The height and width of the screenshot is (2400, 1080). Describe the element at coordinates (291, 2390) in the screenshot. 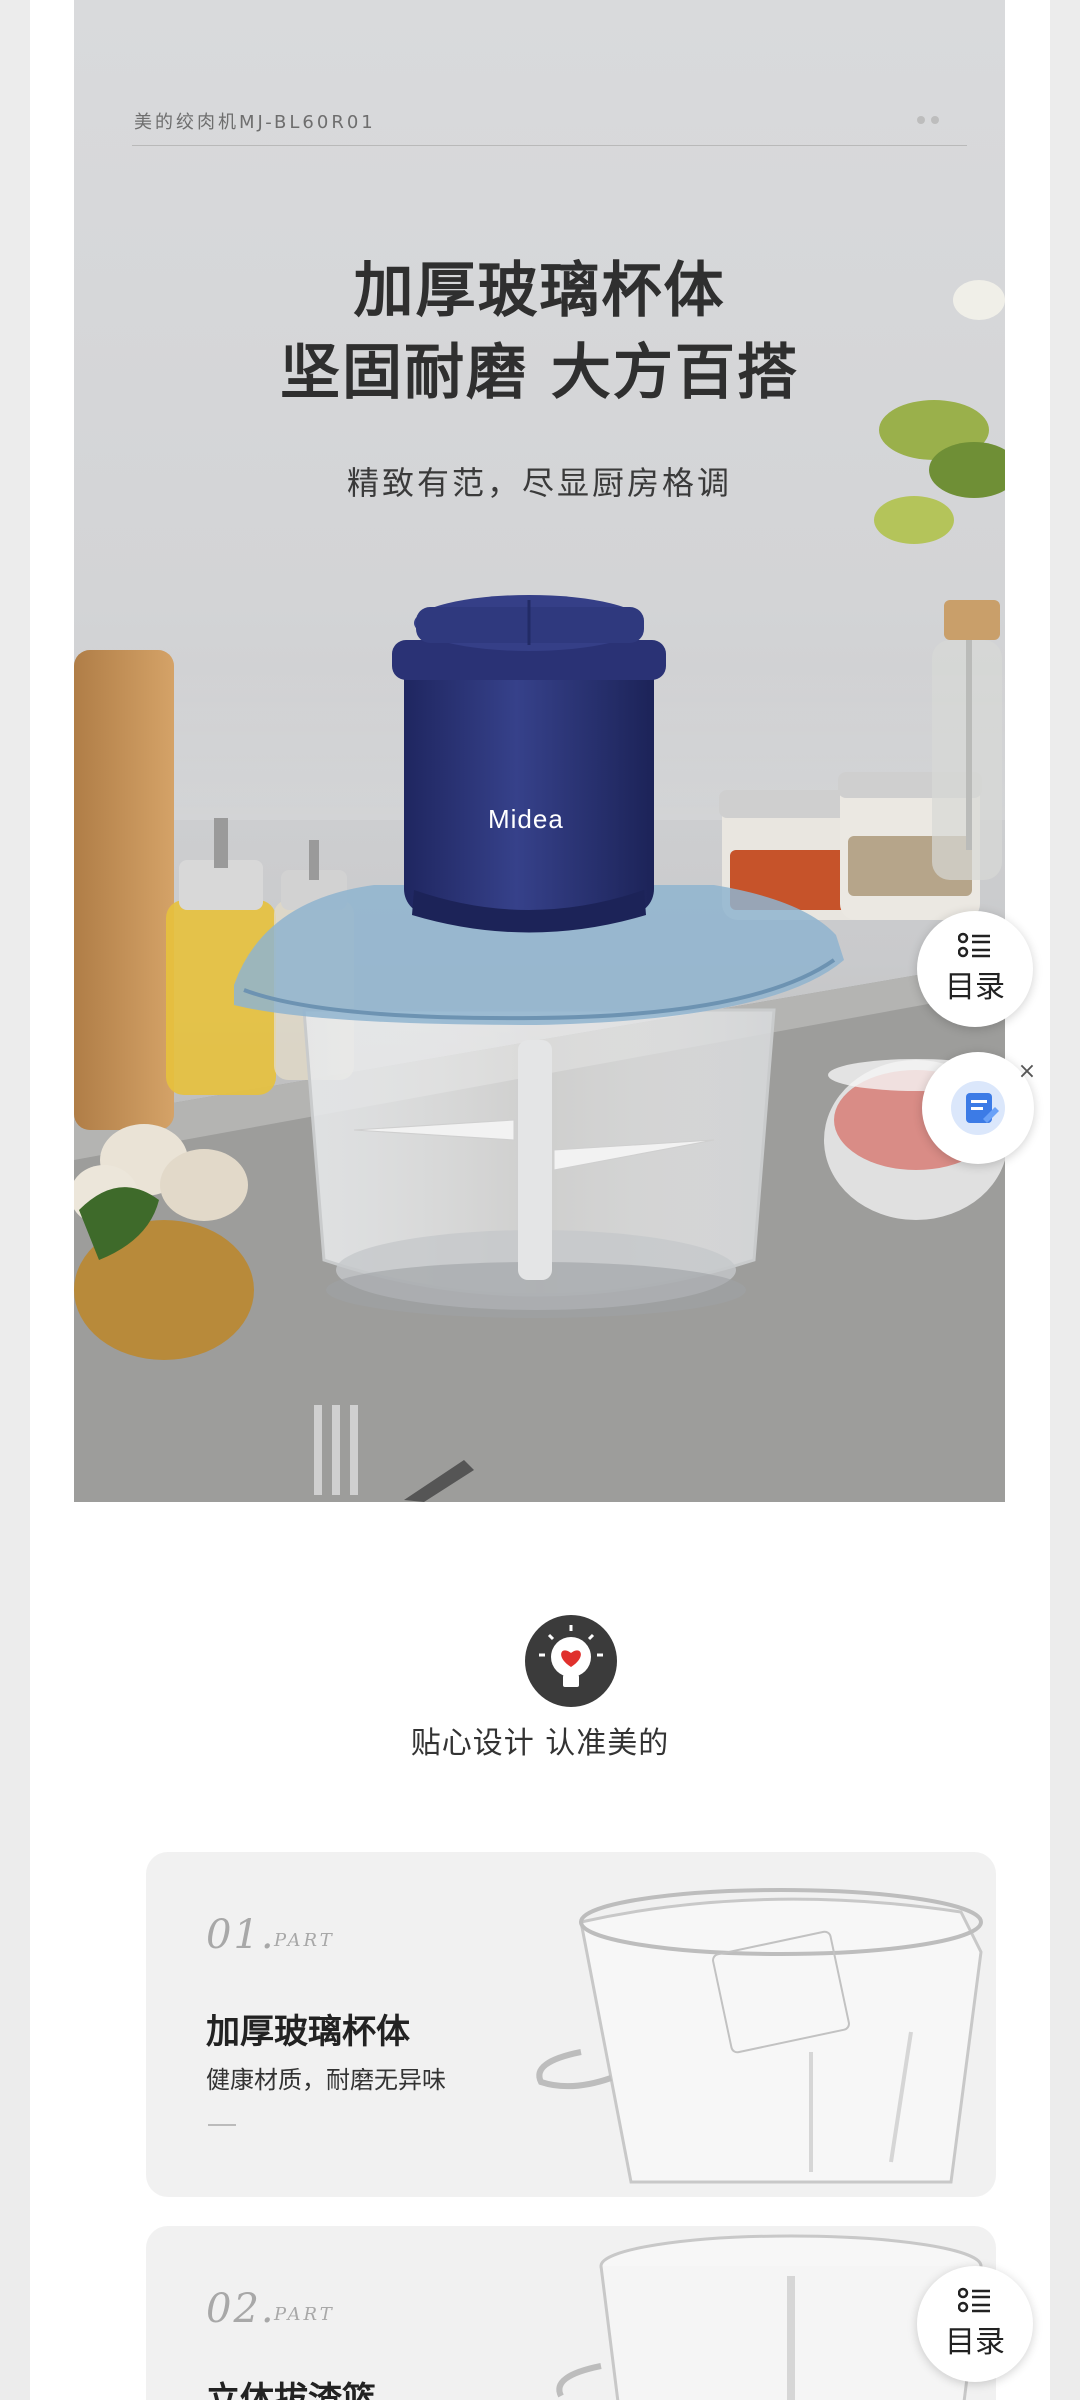

I see `card-title: 立体拔渣篮` at that location.